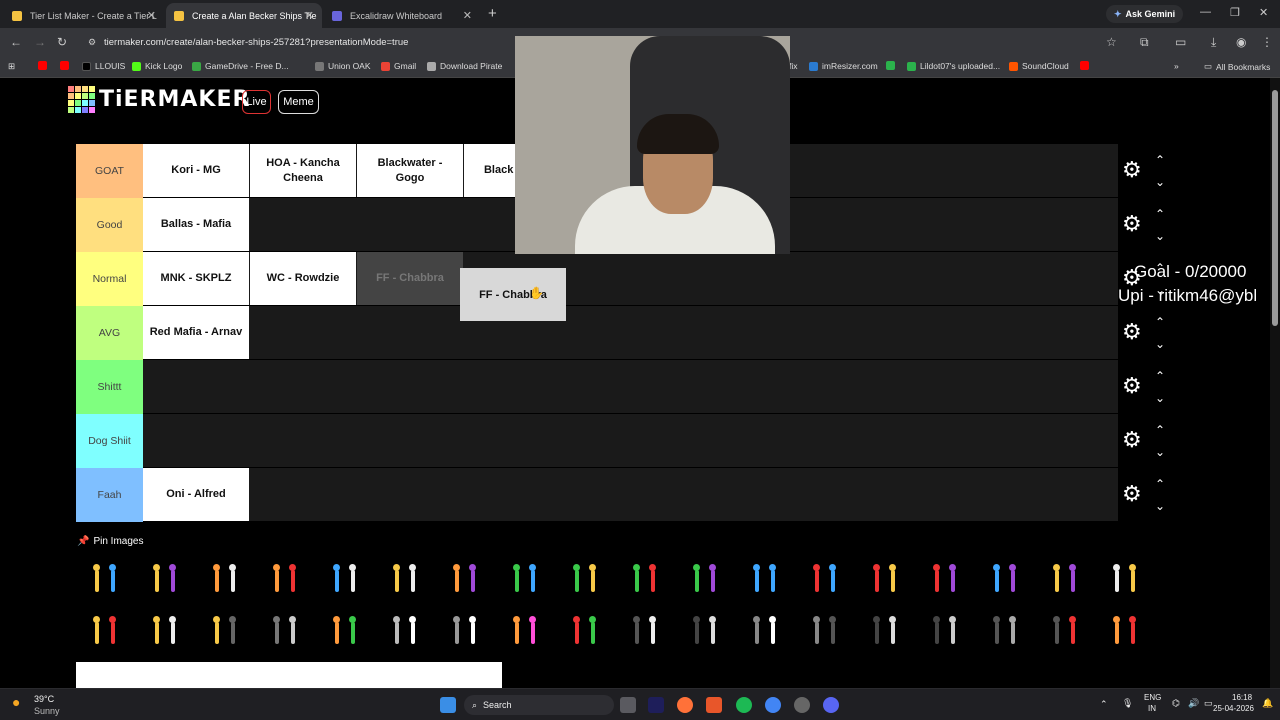 The height and width of the screenshot is (720, 1280). I want to click on back-icon: ←, so click(16, 42).